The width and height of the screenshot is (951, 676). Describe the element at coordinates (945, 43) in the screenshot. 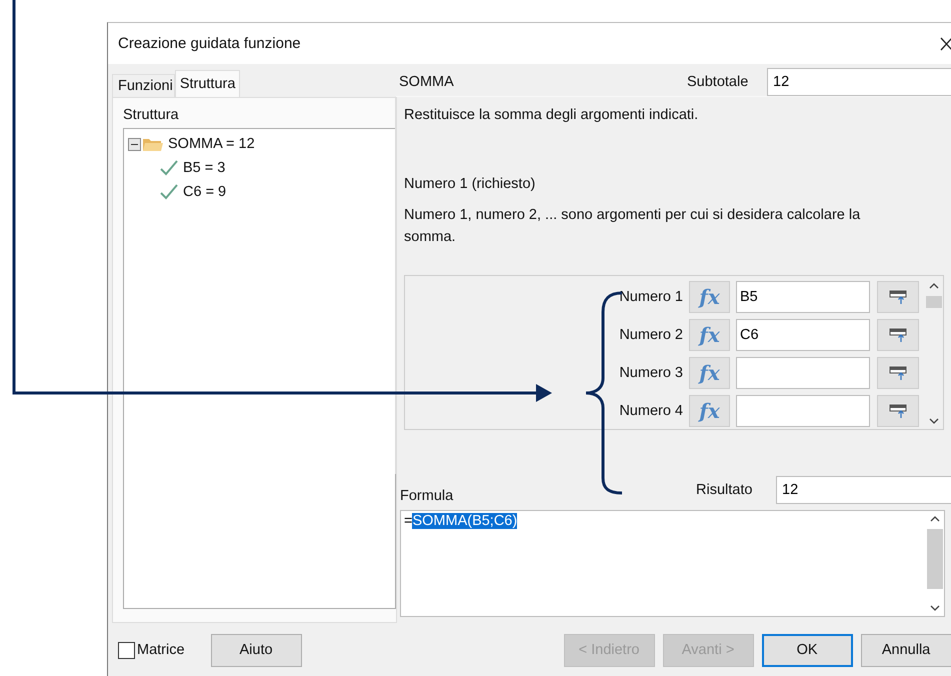

I see `close-icon` at that location.